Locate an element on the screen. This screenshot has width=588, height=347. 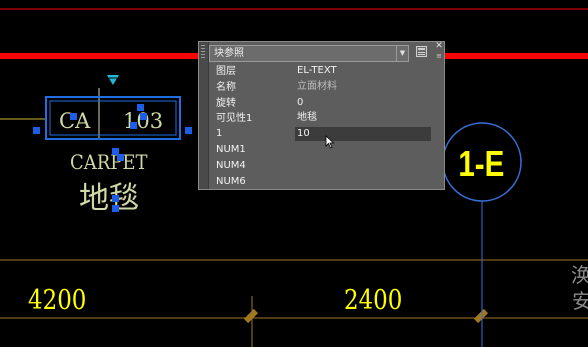
prop-row-layer: 图层 EL-TEXT is located at coordinates (321, 72).